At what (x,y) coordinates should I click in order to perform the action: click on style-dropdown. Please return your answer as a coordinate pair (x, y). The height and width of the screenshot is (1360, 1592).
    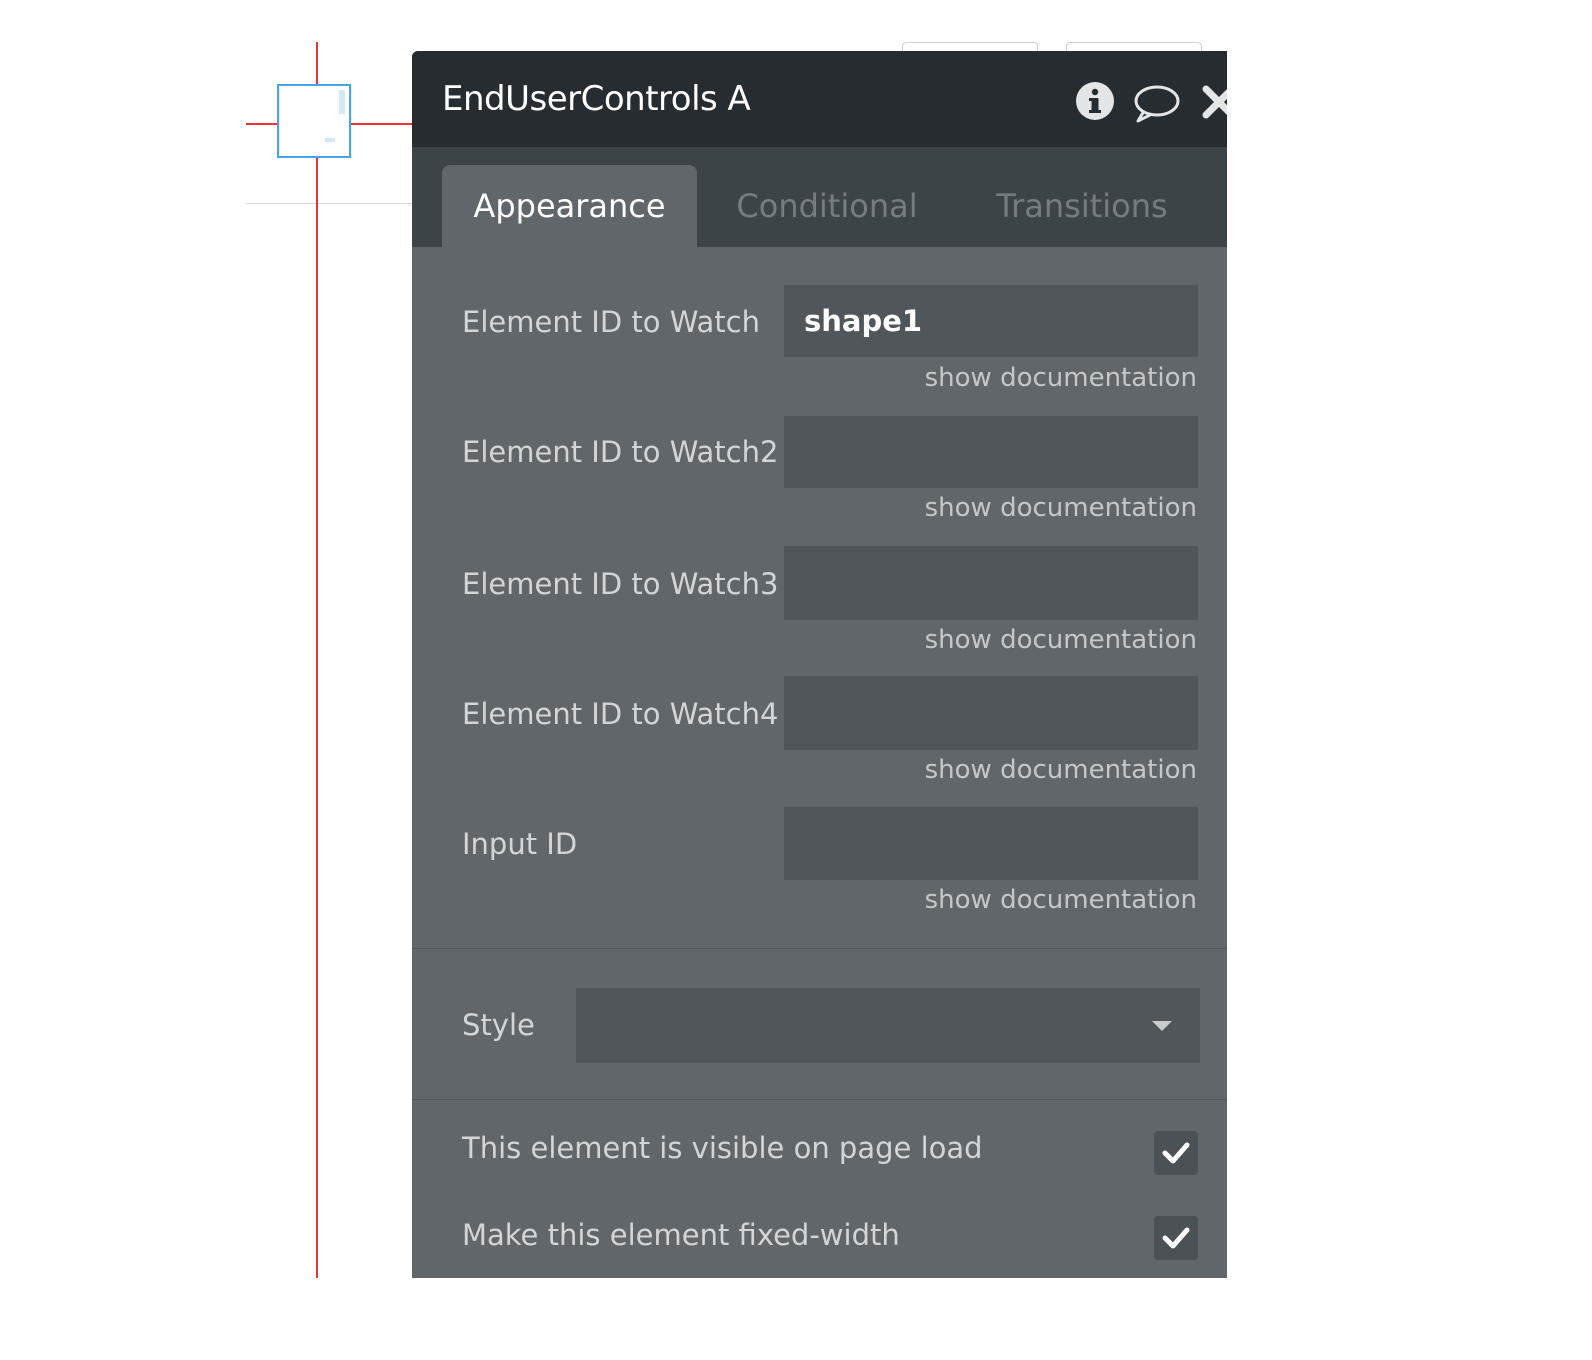
    Looking at the image, I should click on (888, 1025).